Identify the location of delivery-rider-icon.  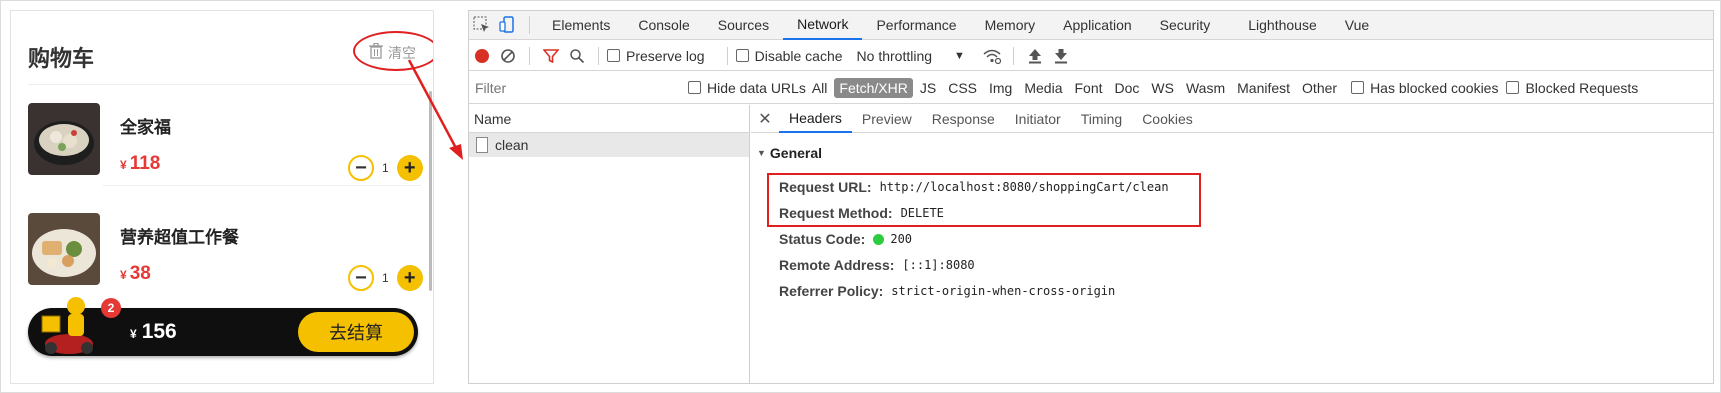
(69, 323).